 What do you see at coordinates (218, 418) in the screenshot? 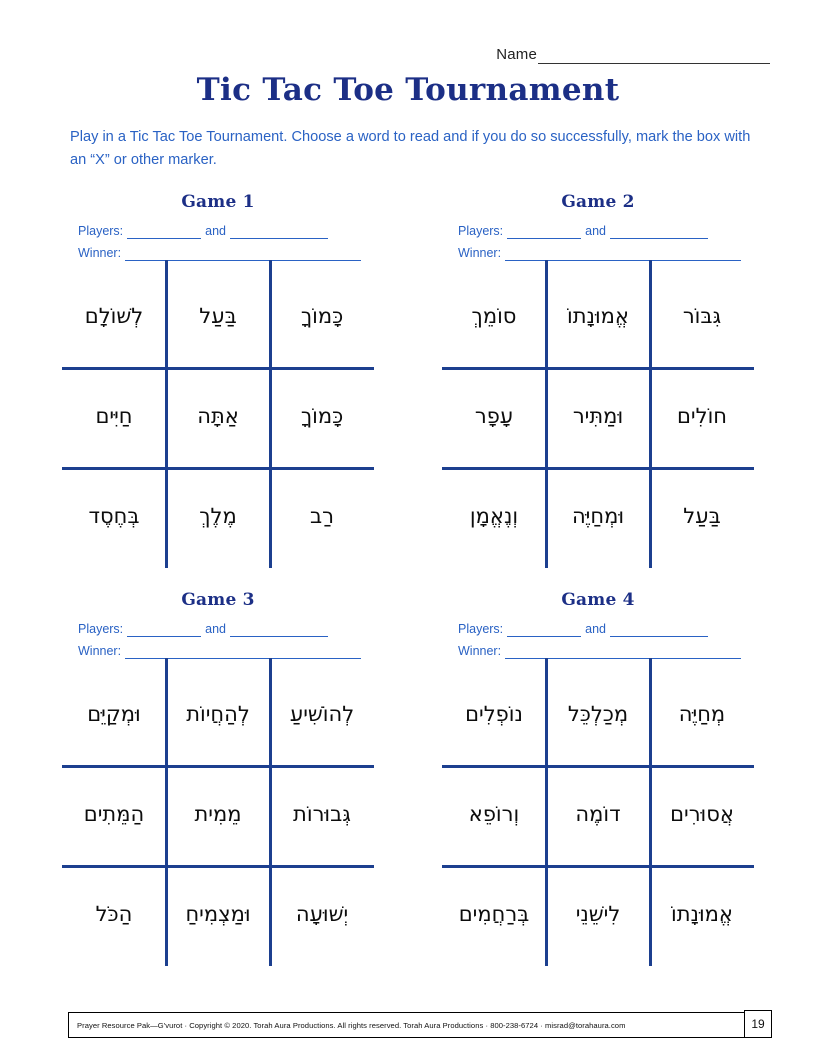
I see `game-1-cell-1-1: אַתָּה` at bounding box center [218, 418].